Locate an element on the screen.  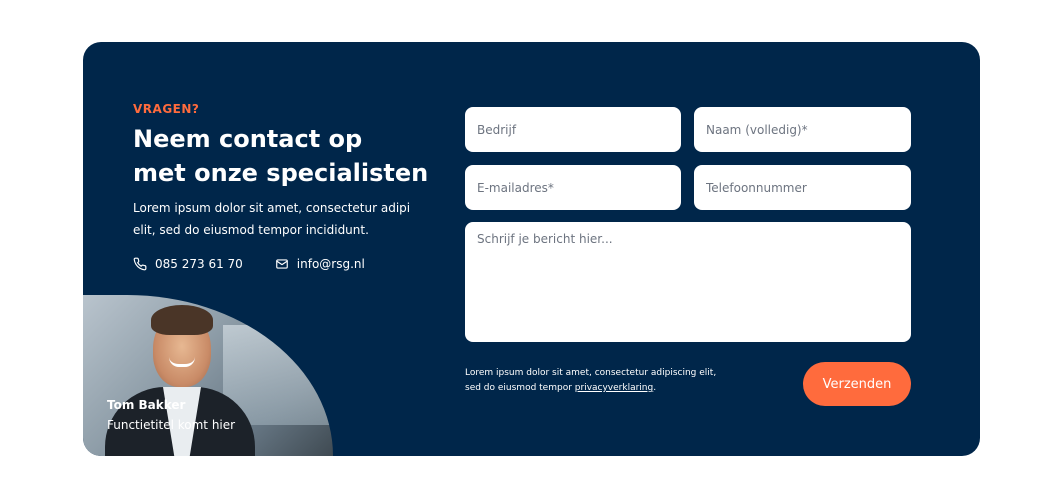
message-textarea is located at coordinates (688, 282).